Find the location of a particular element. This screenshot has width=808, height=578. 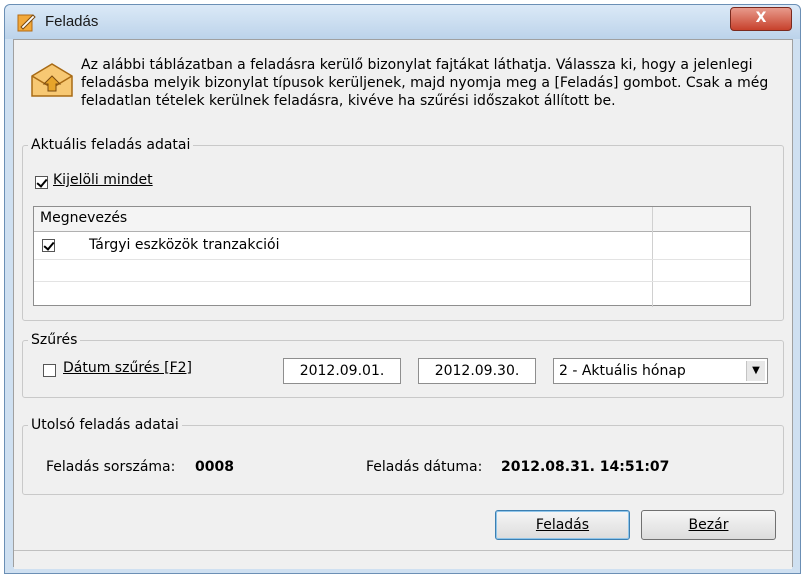

submission-date-label: Feladás dátuma: is located at coordinates (424, 467).